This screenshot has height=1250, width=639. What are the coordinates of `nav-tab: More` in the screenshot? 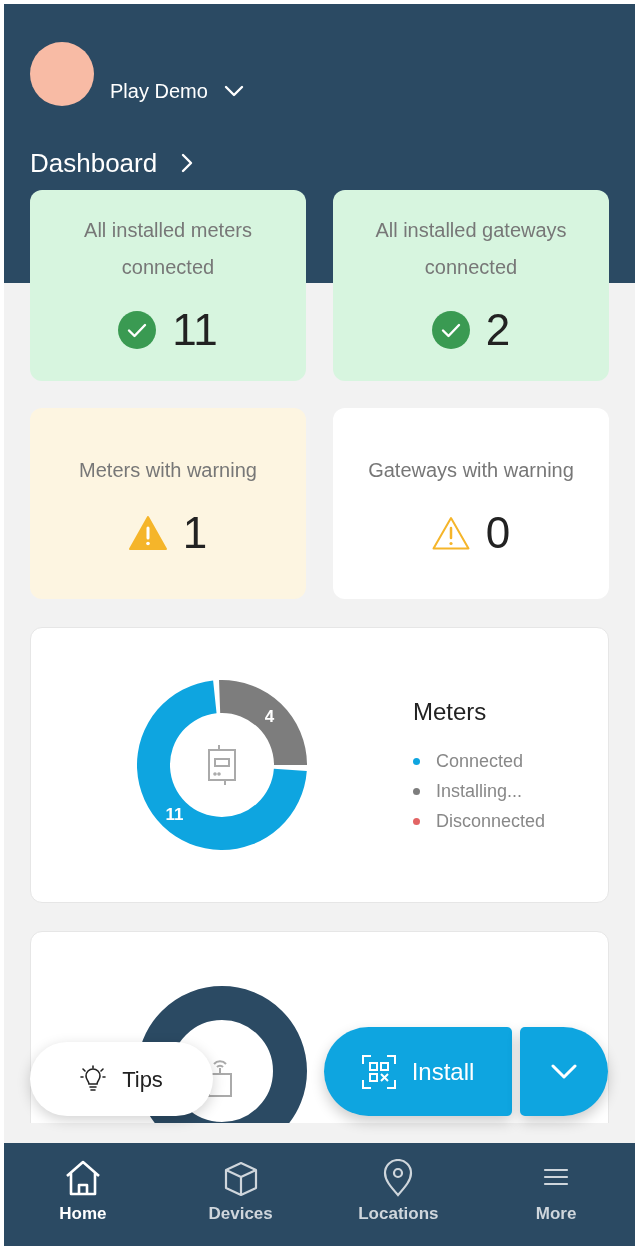 It's located at (556, 1194).